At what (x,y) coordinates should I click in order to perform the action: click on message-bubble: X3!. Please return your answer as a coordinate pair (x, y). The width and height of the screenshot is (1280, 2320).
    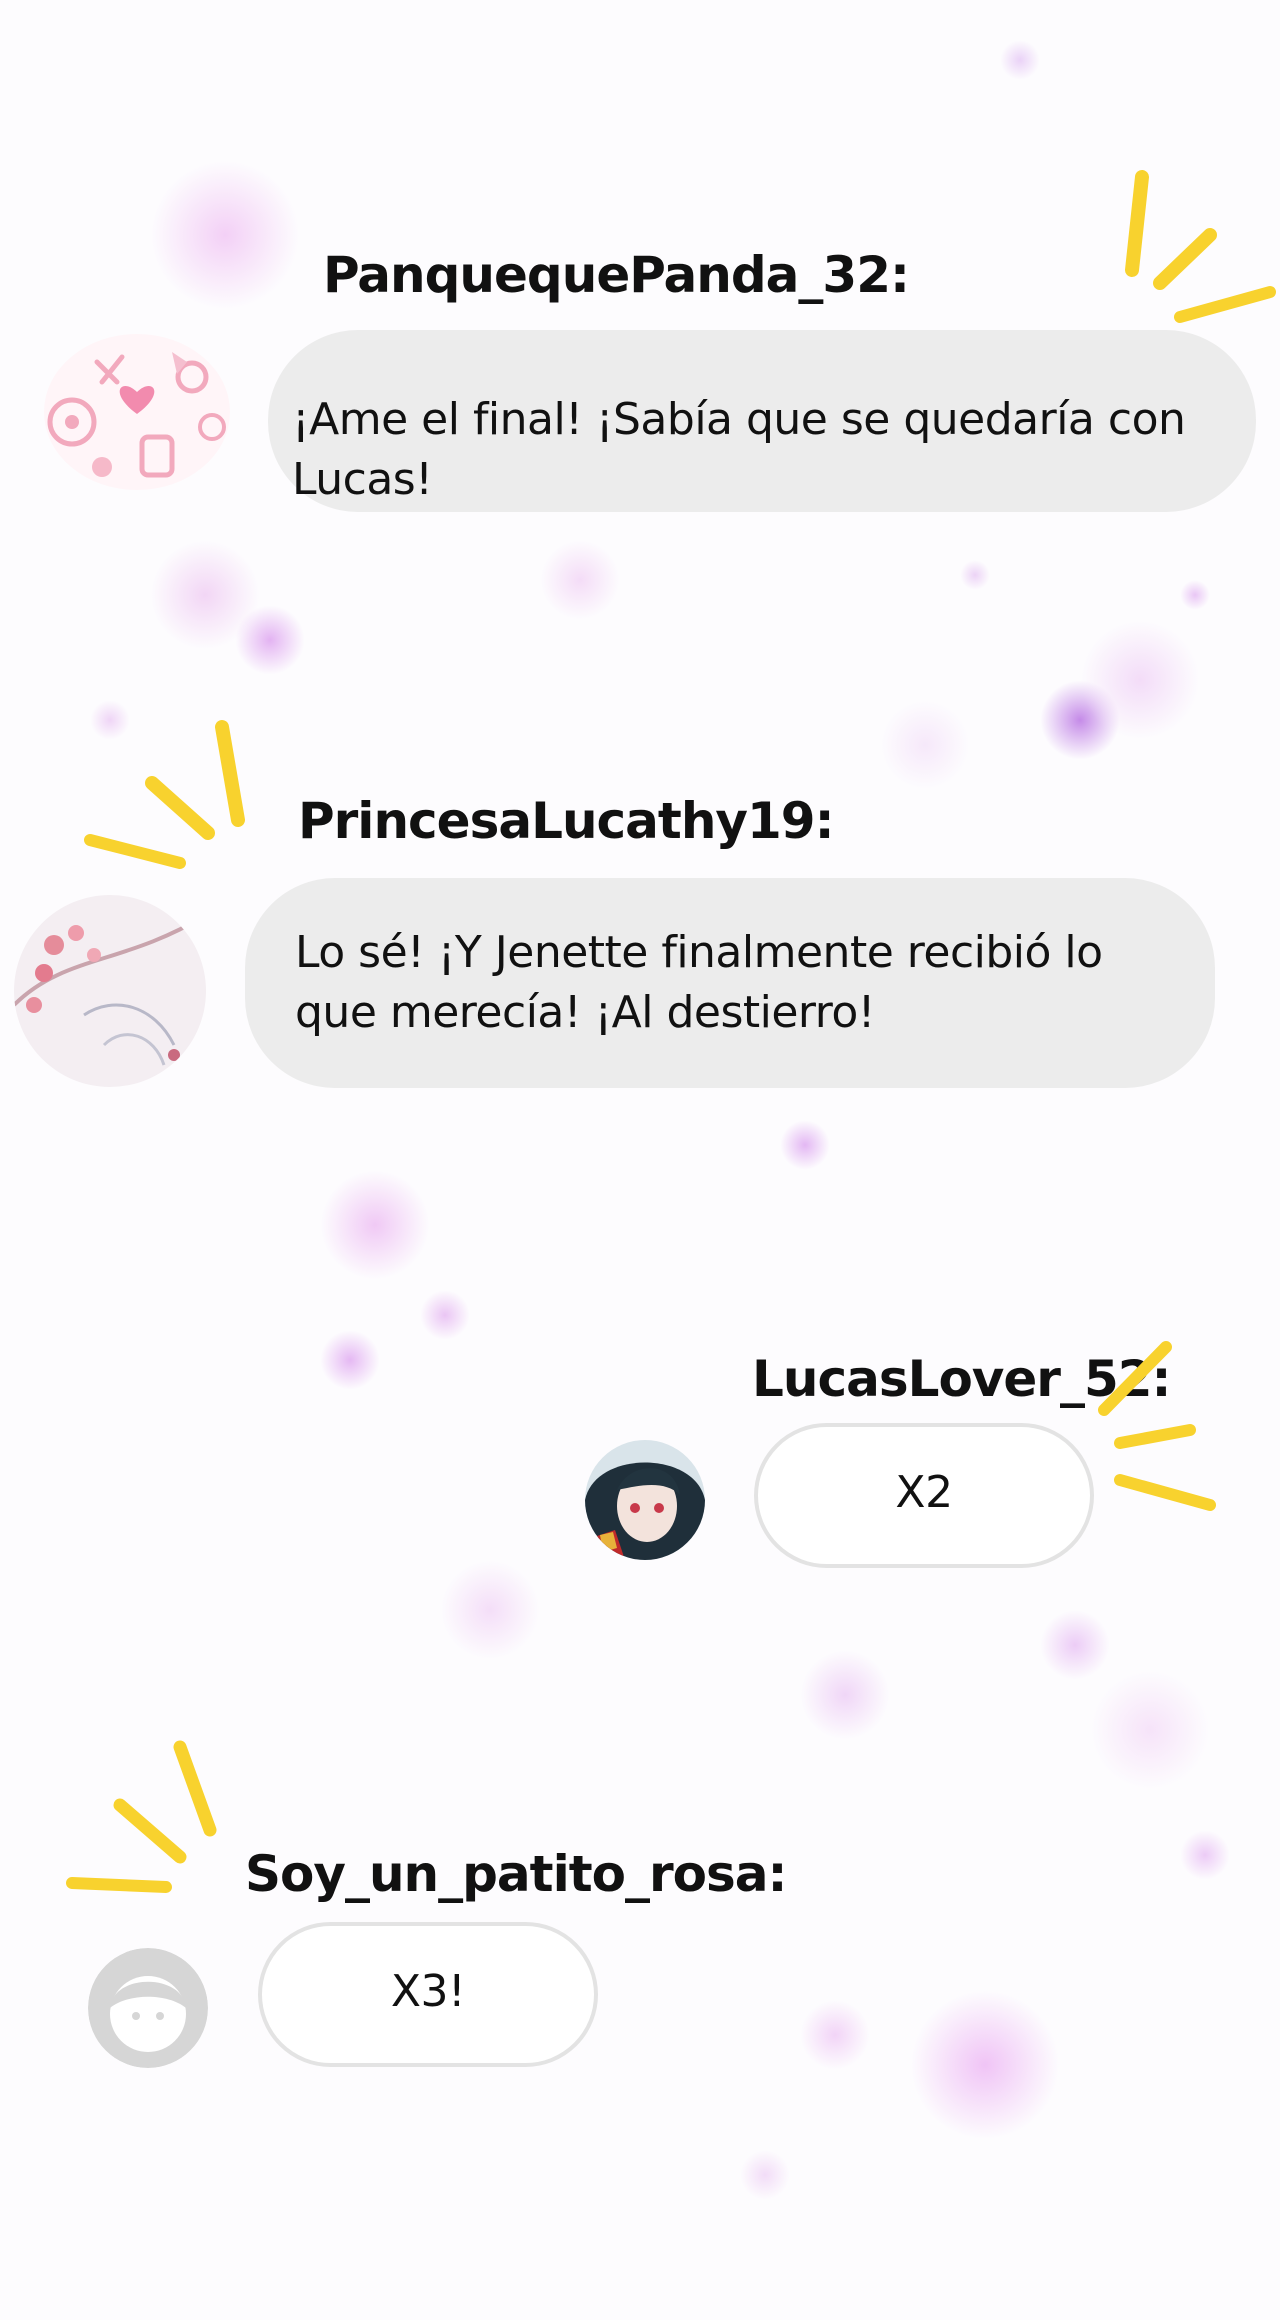
    Looking at the image, I should click on (428, 1994).